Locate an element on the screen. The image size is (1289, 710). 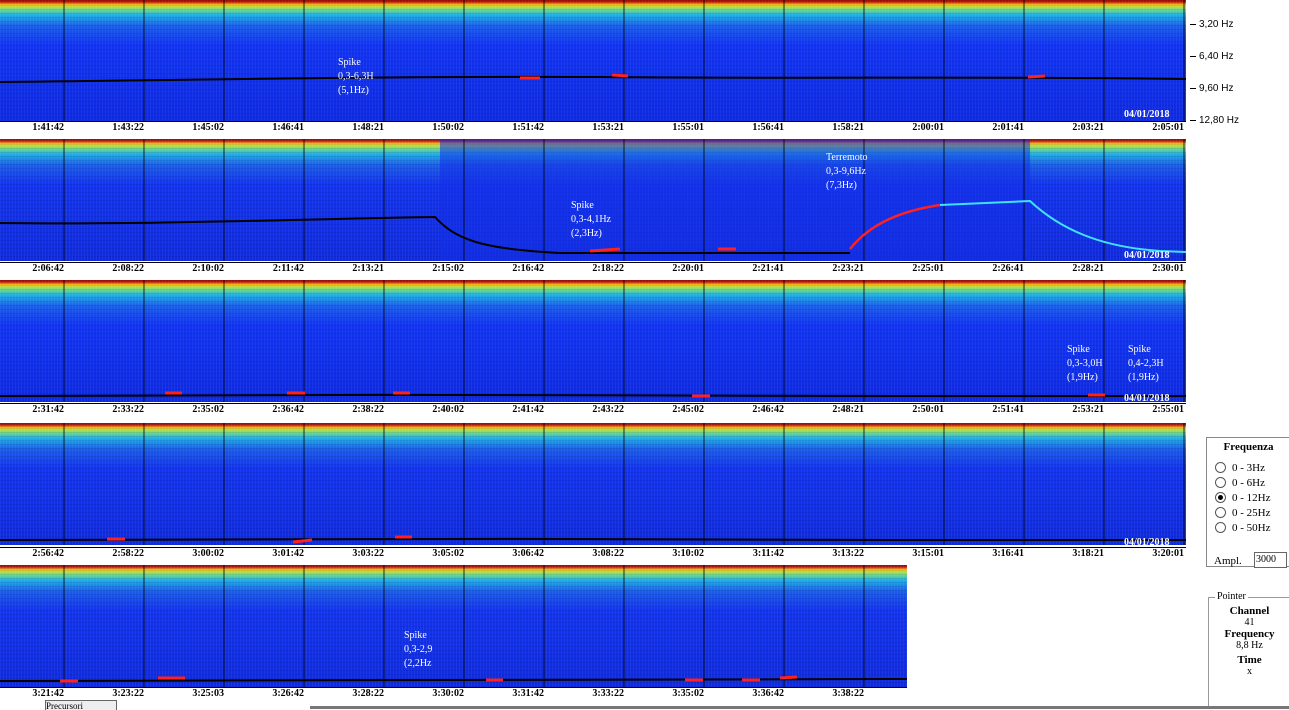
time-tick: 2:13:21 is located at coordinates (368, 268).